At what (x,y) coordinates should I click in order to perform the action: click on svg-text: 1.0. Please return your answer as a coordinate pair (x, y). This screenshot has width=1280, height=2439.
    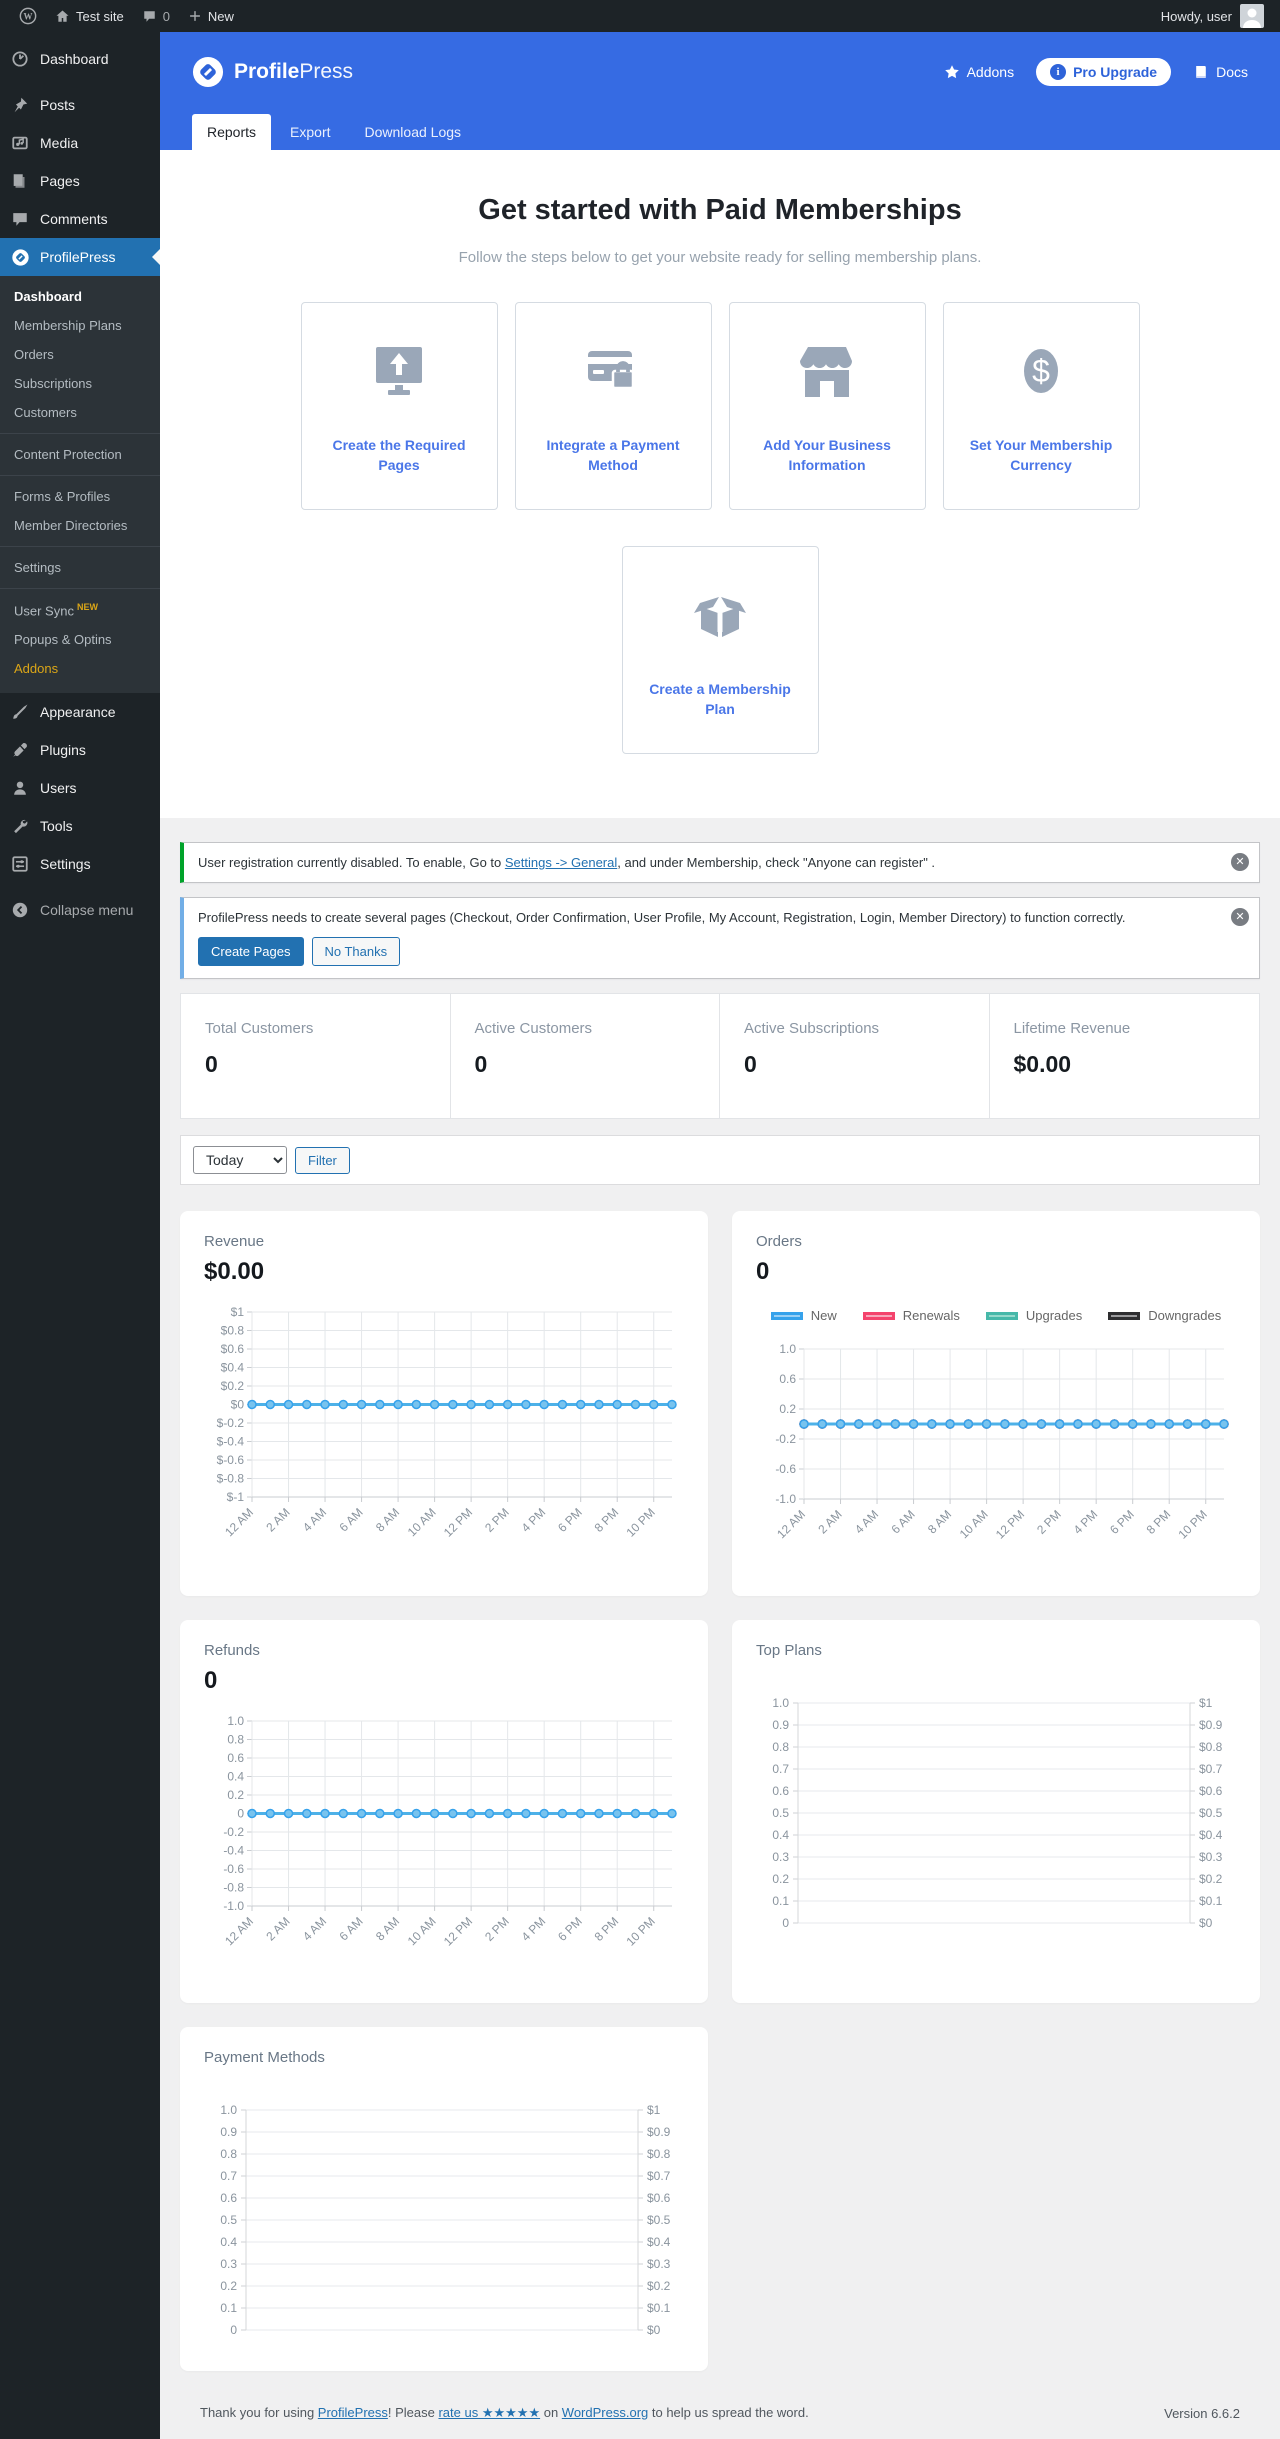
    Looking at the image, I should click on (787, 1349).